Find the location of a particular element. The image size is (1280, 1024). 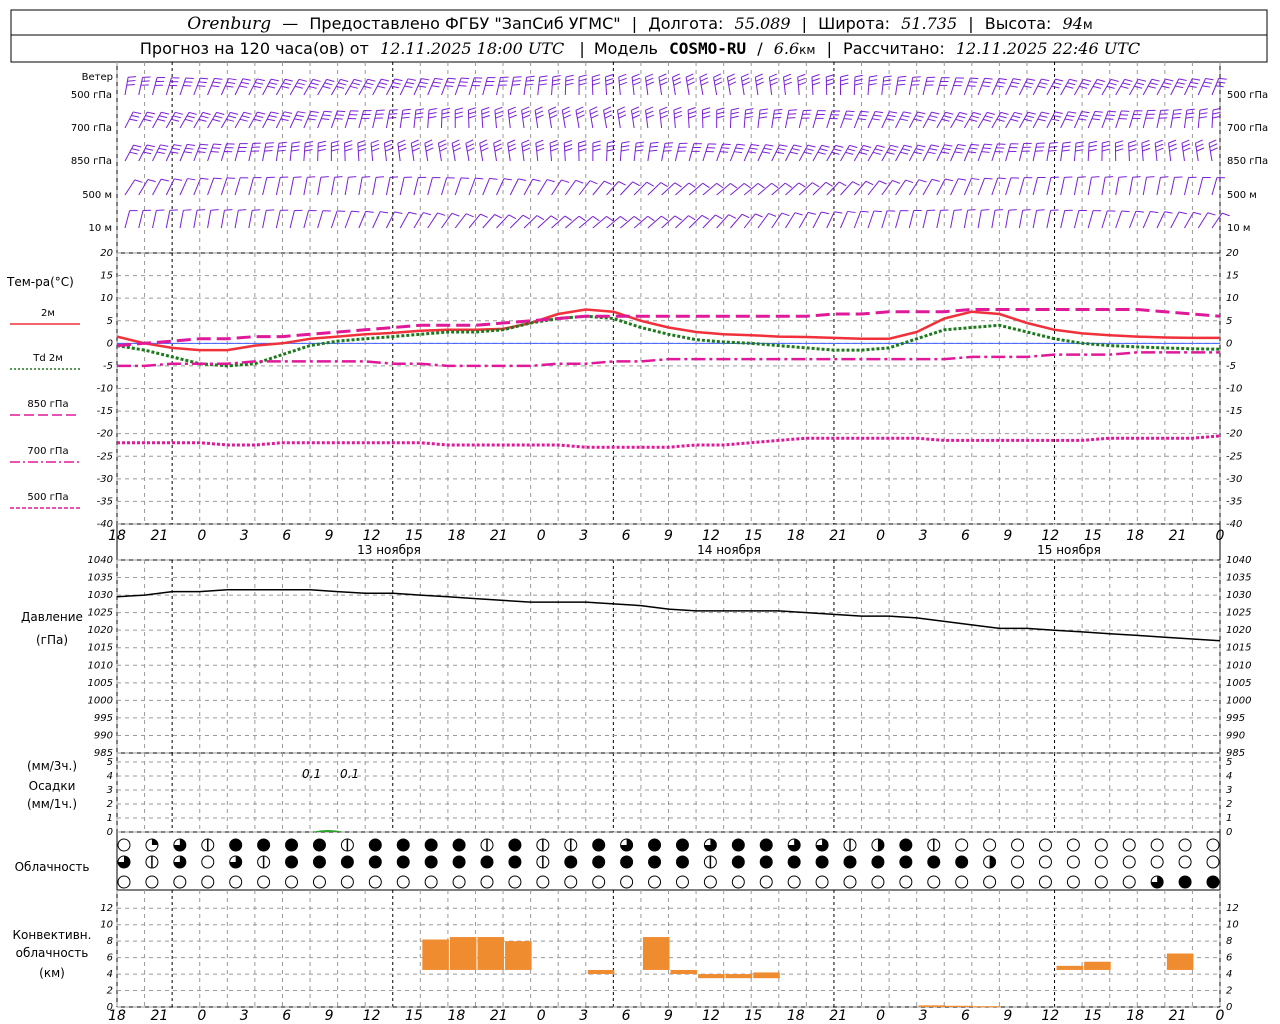

wind-level-left-4: 10 м is located at coordinates (100, 228).